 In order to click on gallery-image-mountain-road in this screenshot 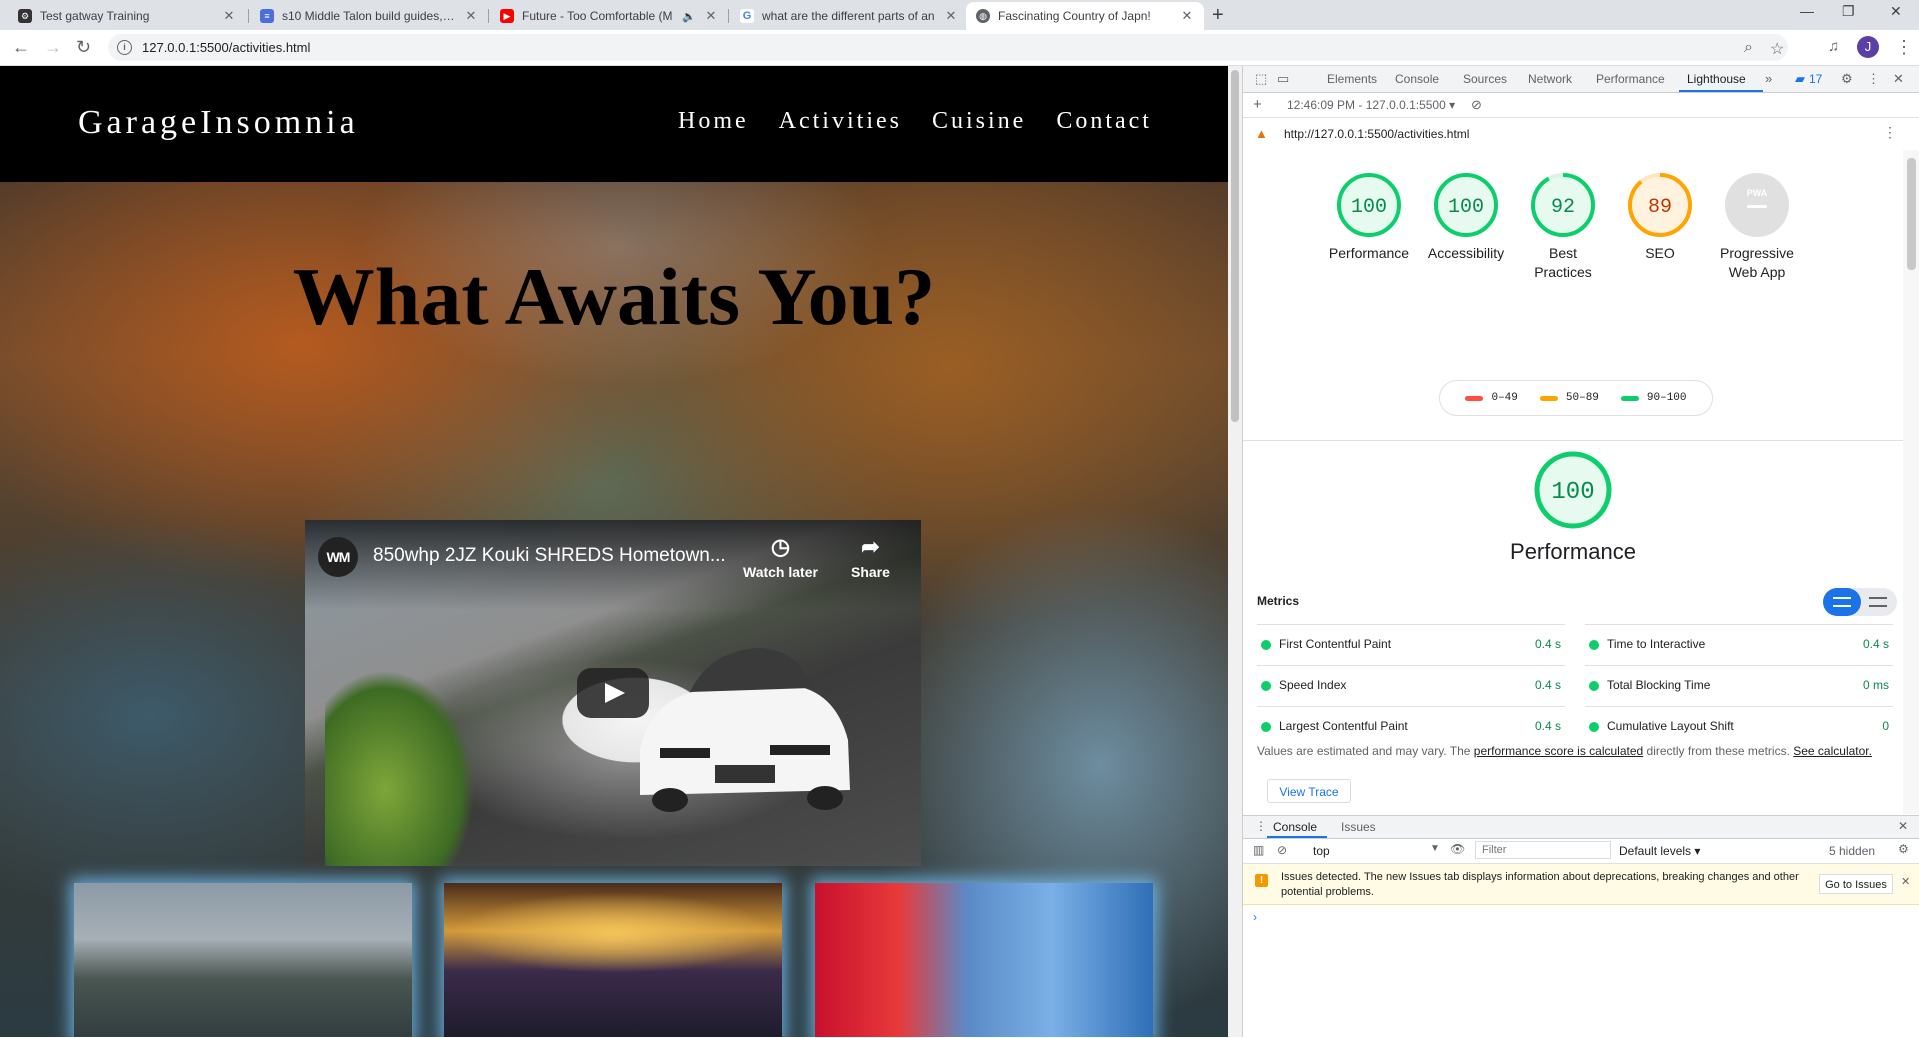, I will do `click(243, 960)`.